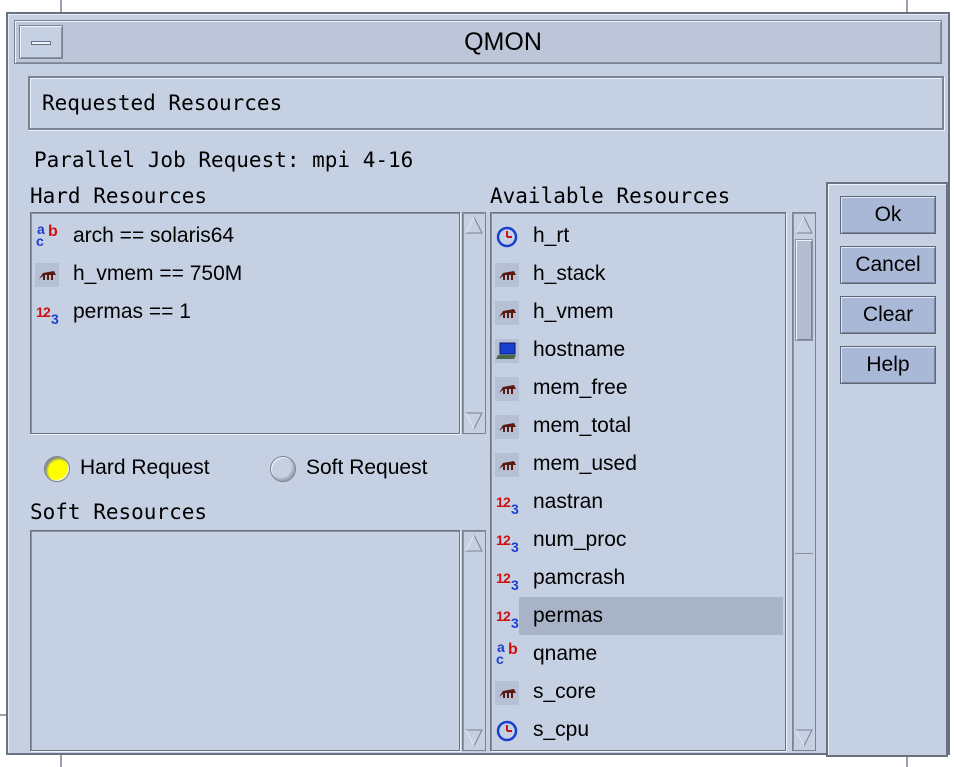  What do you see at coordinates (804, 553) in the screenshot?
I see `scrollbar-track-mark` at bounding box center [804, 553].